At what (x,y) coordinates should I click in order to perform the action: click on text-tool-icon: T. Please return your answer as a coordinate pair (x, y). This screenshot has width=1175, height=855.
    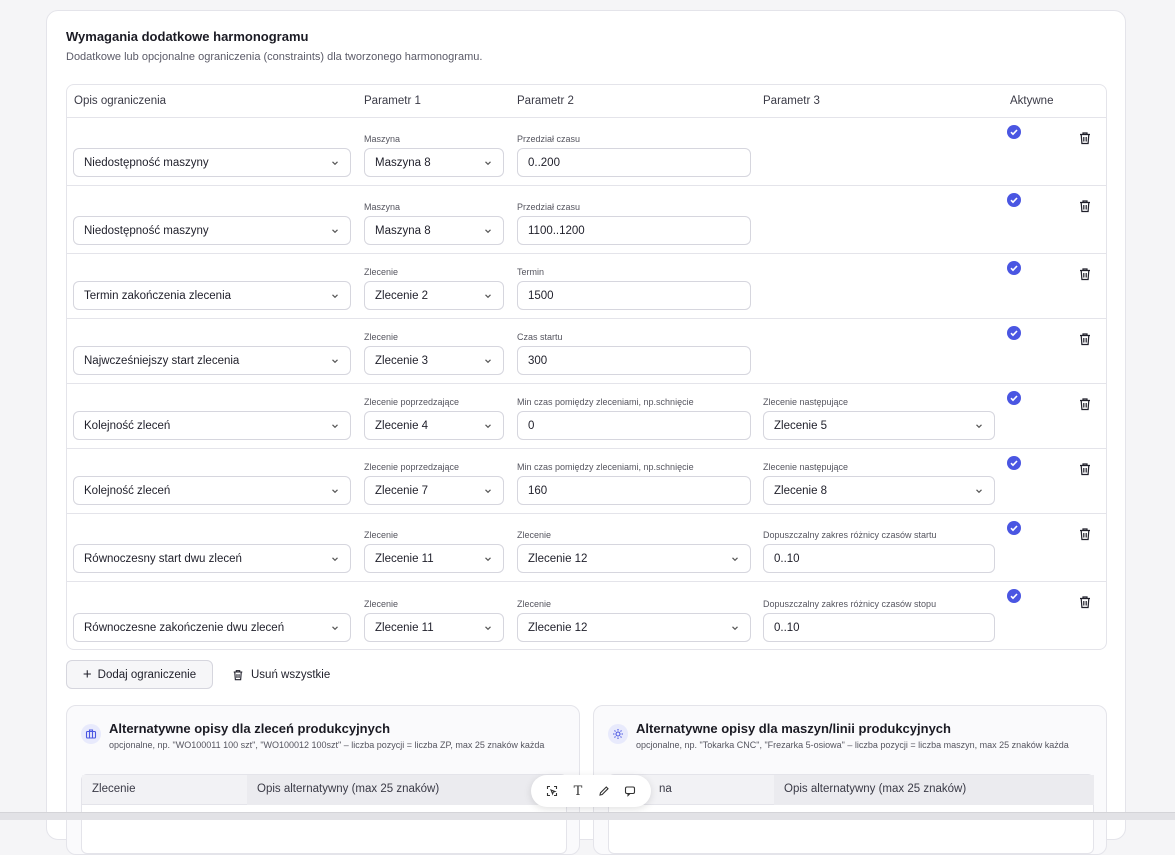
    Looking at the image, I should click on (578, 791).